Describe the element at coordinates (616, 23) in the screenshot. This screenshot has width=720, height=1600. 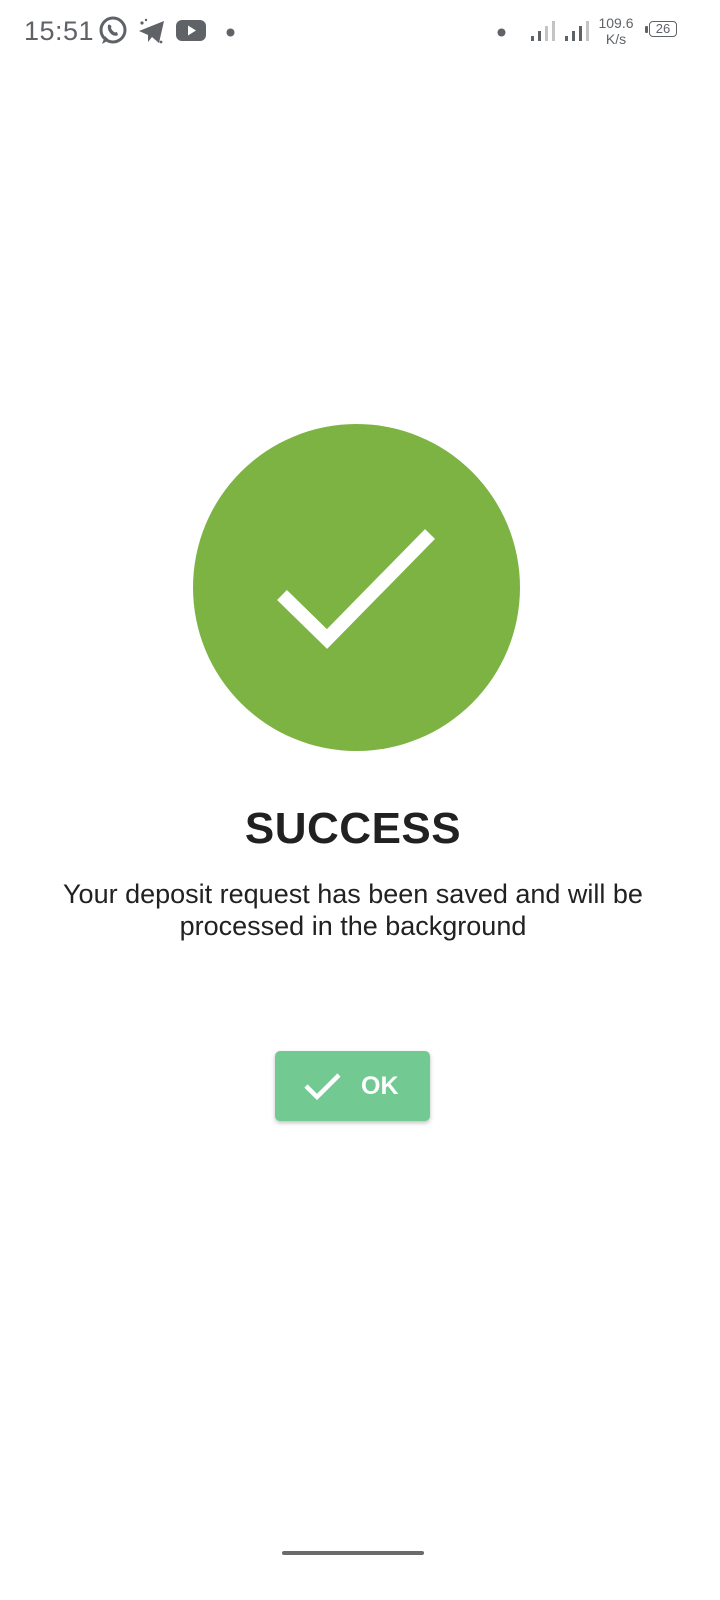
I see `network-speed-value: 109.6` at that location.